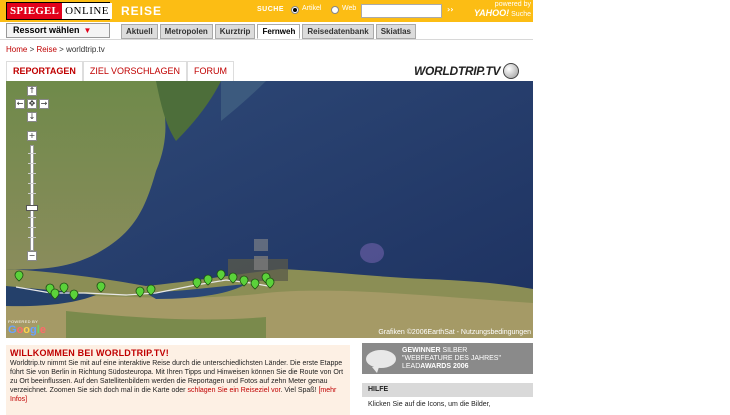 This screenshot has height=415, width=730. I want to click on zoom-out-icon: −, so click(32, 256).